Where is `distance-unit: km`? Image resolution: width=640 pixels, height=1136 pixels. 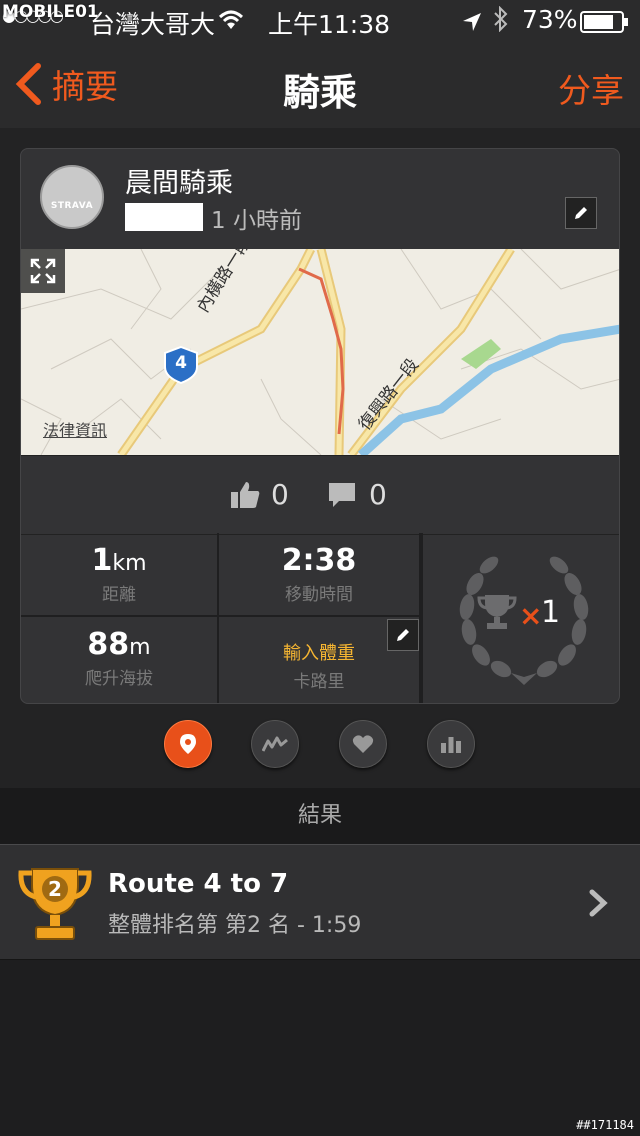
distance-unit: km is located at coordinates (129, 563).